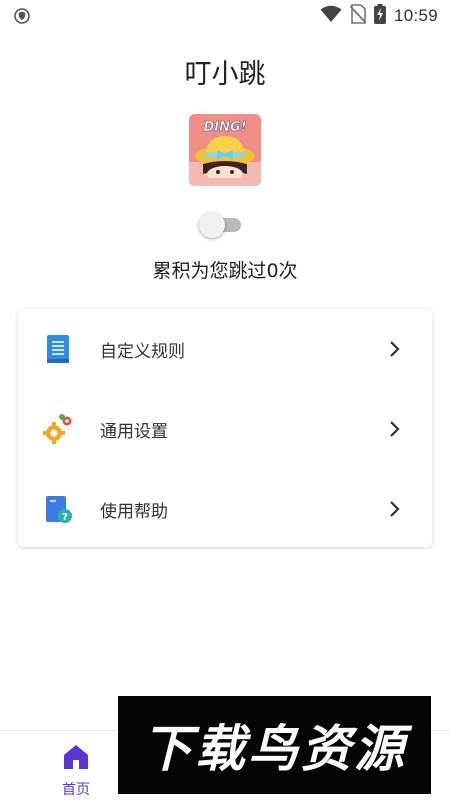  I want to click on svg-text: DING!, so click(224, 127).